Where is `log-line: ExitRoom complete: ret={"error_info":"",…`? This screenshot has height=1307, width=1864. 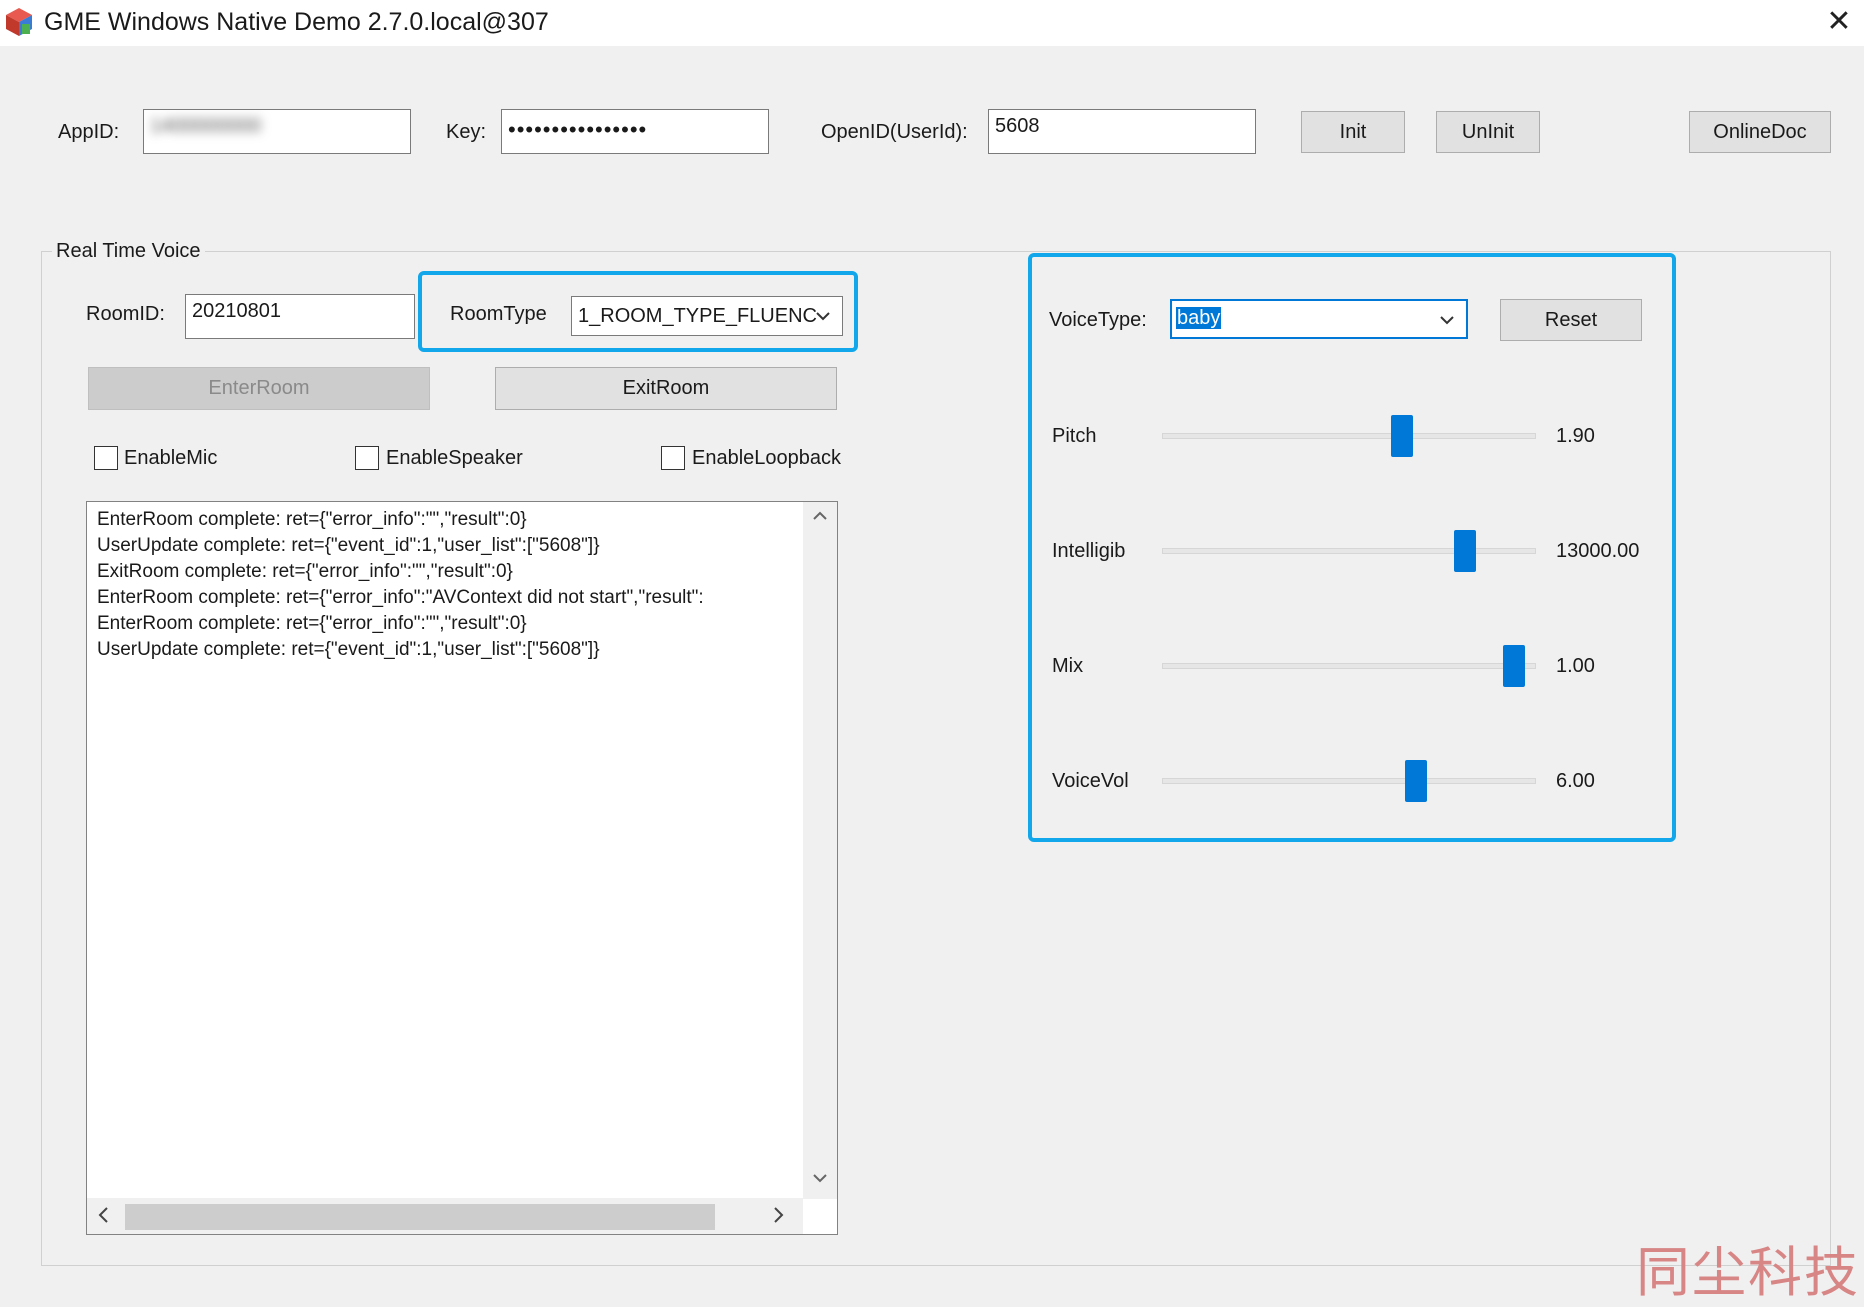 log-line: ExitRoom complete: ret={"error_info":"",… is located at coordinates (305, 571).